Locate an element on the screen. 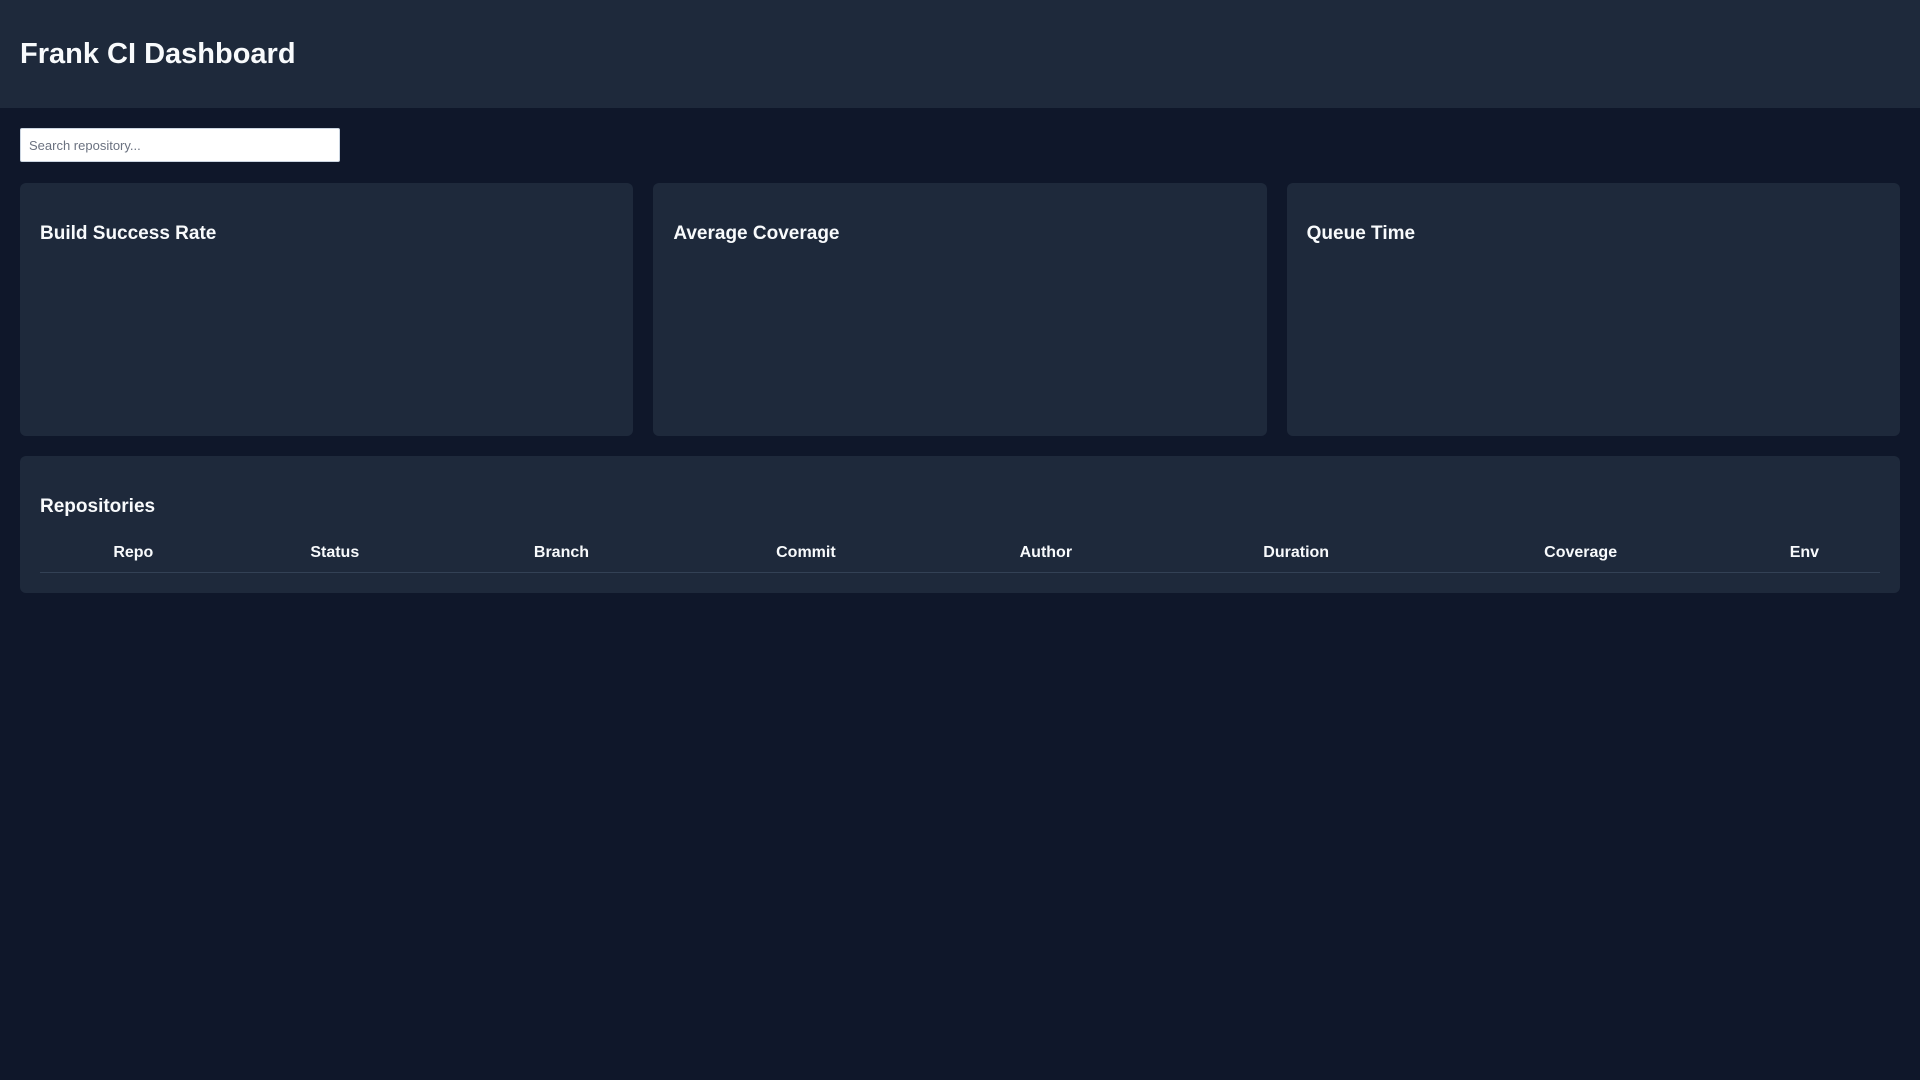 Image resolution: width=1920 pixels, height=1080 pixels. app-header: Frank CI Dashboard is located at coordinates (960, 54).